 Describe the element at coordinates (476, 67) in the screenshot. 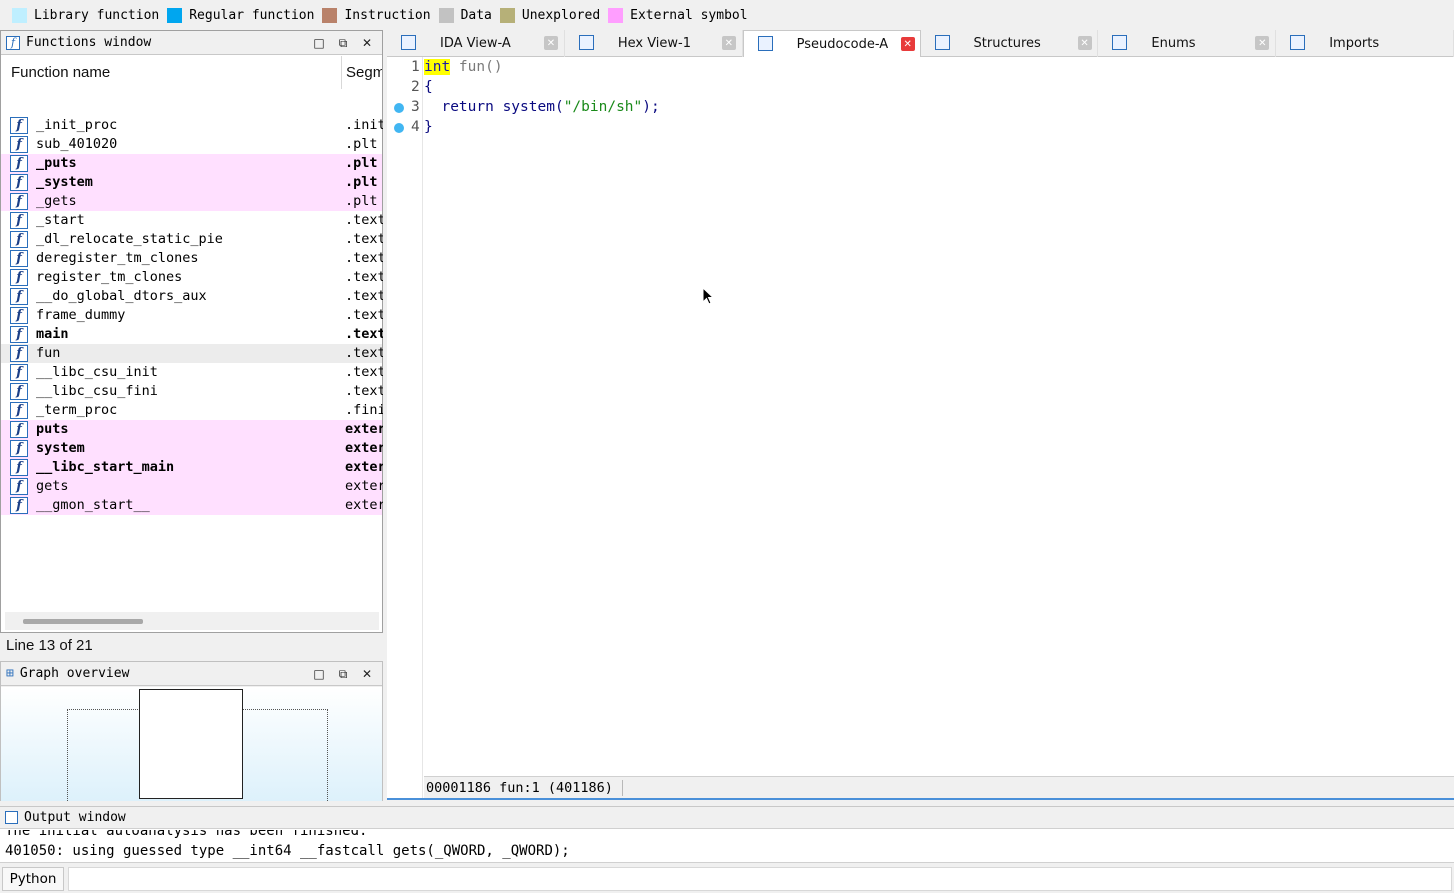

I see `function-signature: fun()` at that location.